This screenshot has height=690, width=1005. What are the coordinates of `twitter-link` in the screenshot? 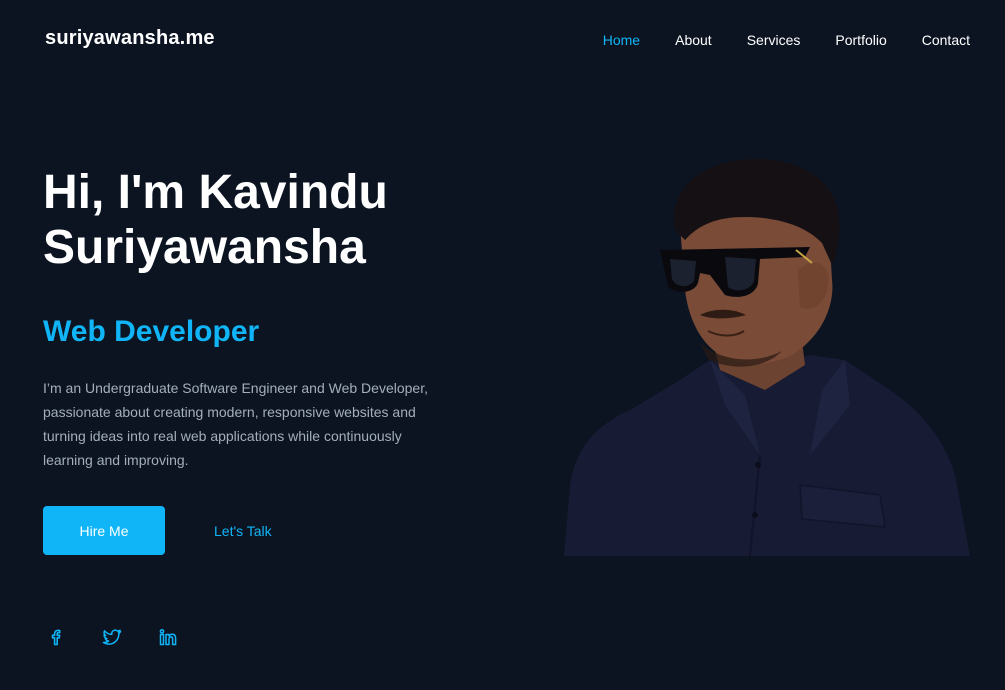 It's located at (112, 637).